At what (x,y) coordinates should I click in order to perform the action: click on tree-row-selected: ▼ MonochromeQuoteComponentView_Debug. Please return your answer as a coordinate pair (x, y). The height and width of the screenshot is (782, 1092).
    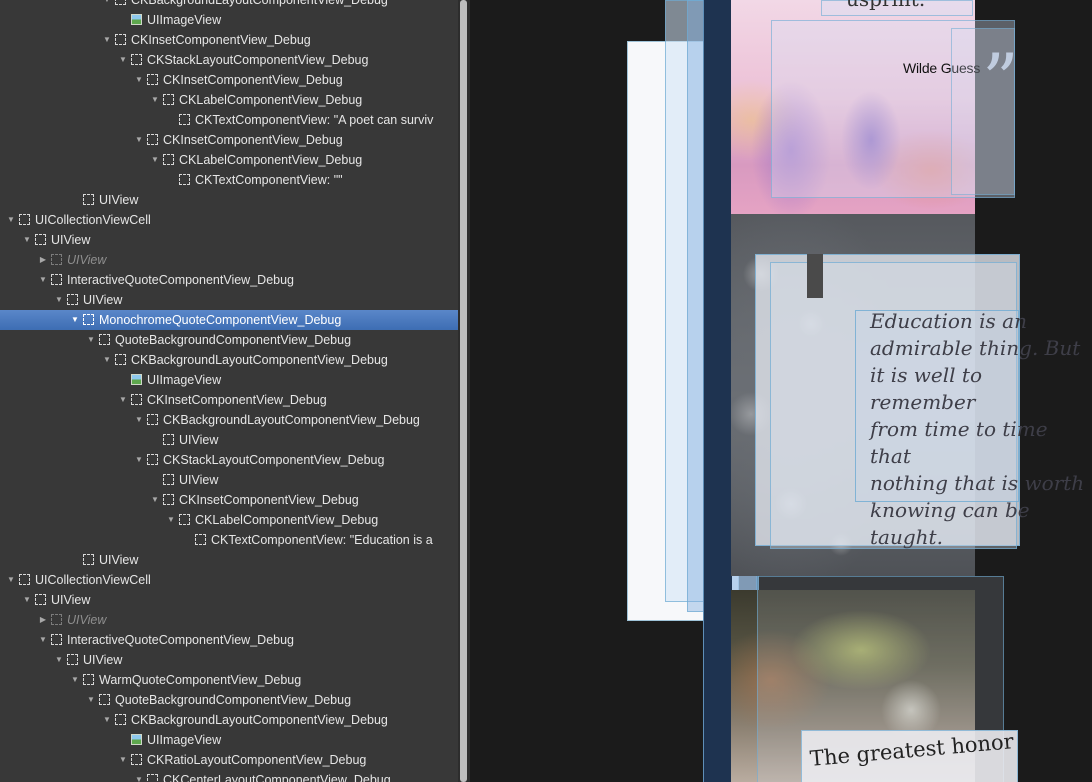
    Looking at the image, I should click on (229, 320).